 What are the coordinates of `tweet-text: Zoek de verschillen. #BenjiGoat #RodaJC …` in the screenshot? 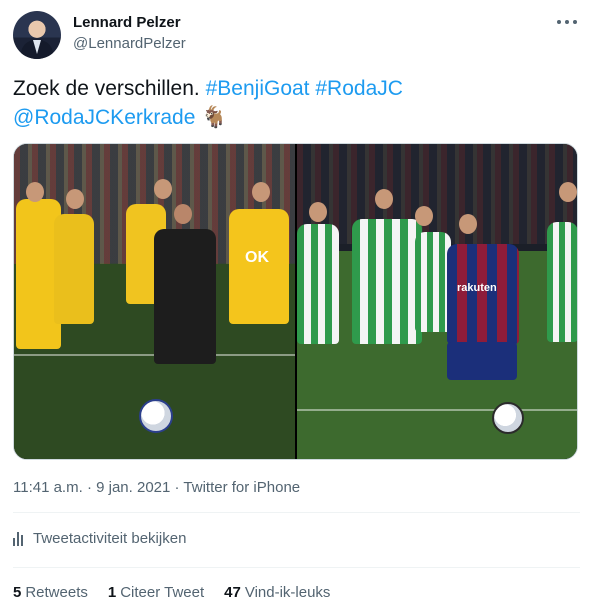 It's located at (293, 103).